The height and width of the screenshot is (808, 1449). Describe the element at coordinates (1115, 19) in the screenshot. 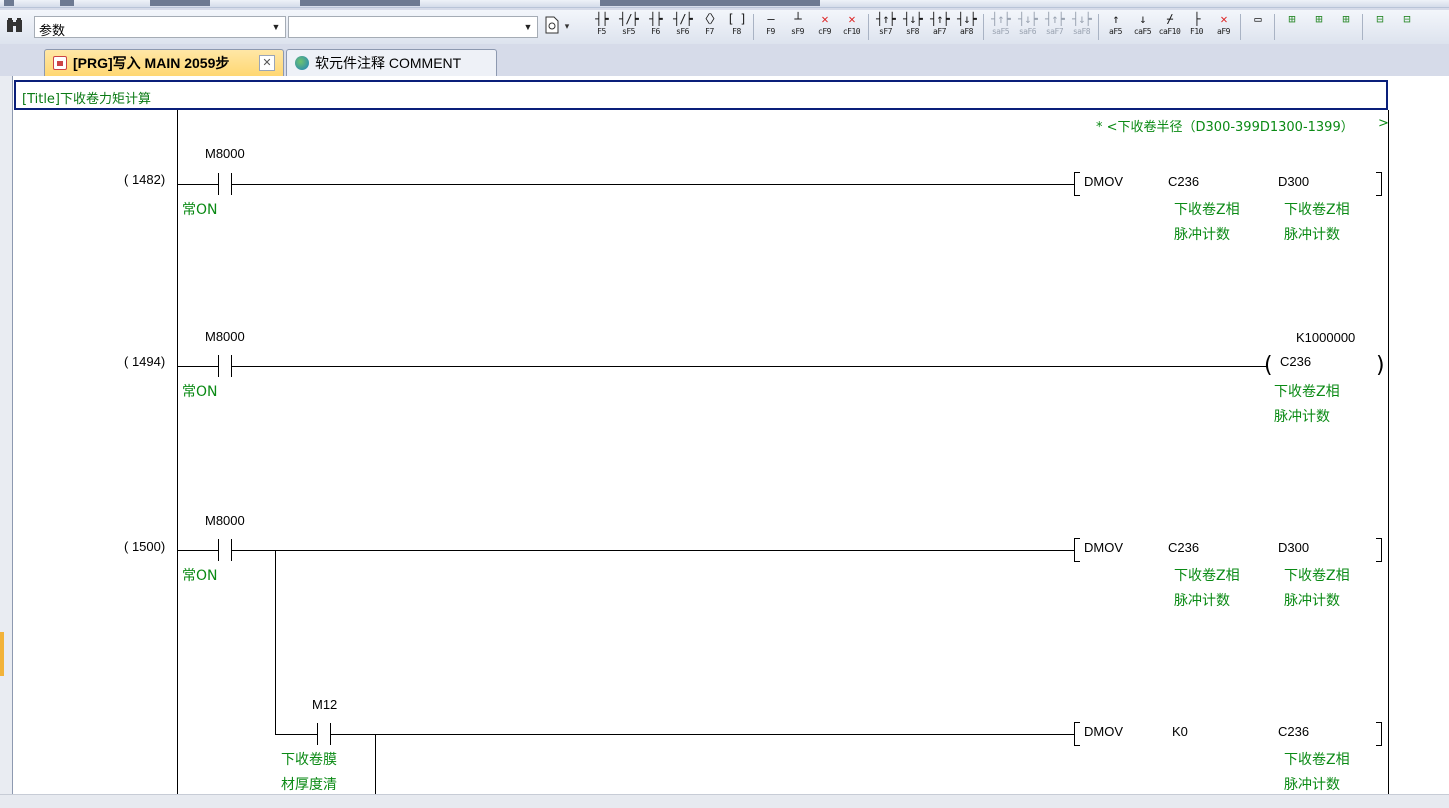

I see `ladder-symbol-icon: ↑` at that location.